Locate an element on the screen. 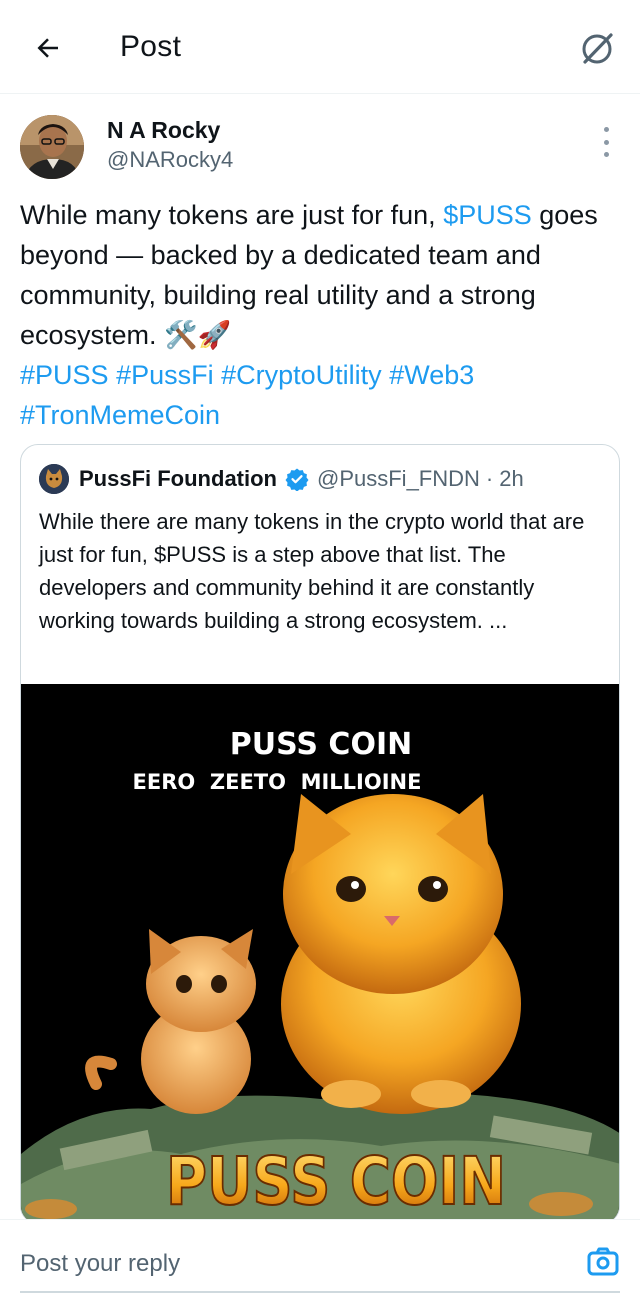 This screenshot has width=640, height=1303. grok-icon is located at coordinates (597, 48).